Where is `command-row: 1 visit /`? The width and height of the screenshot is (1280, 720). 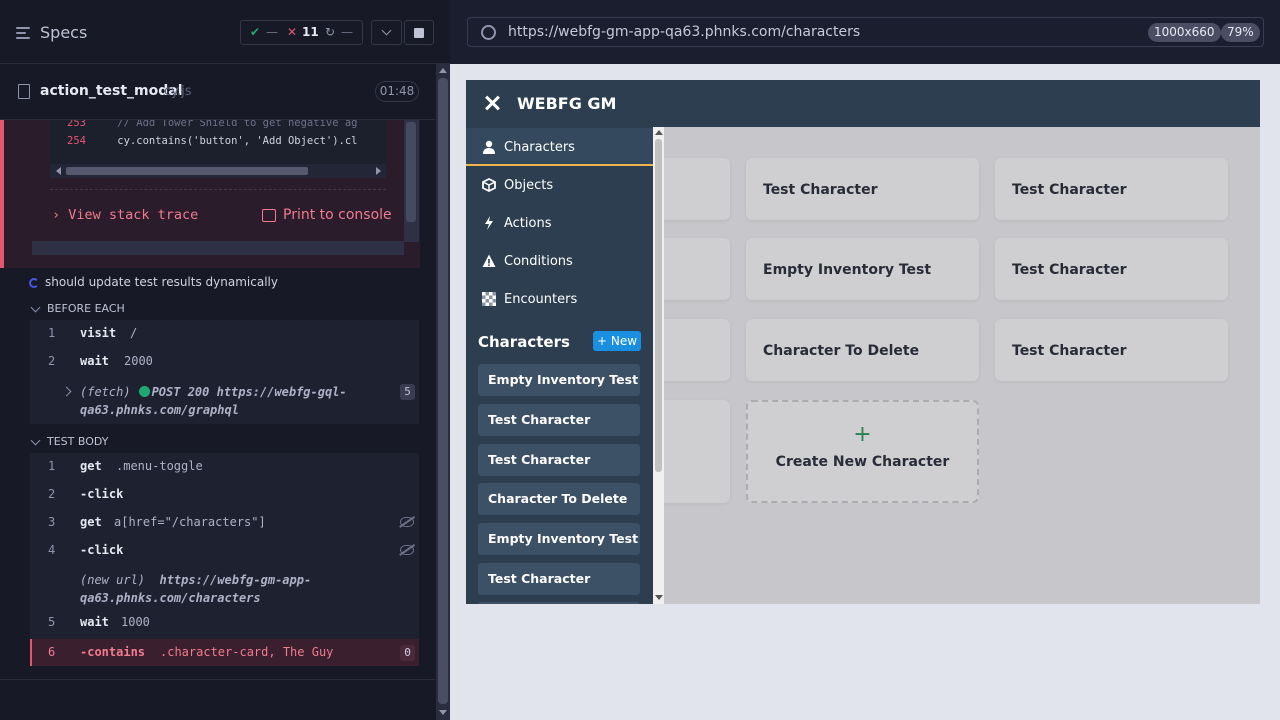
command-row: 1 visit / is located at coordinates (224, 334).